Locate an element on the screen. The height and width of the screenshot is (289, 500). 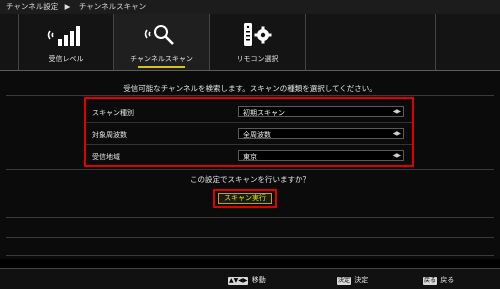
scan-execute-button: スキャン実行 is located at coordinates (245, 198).